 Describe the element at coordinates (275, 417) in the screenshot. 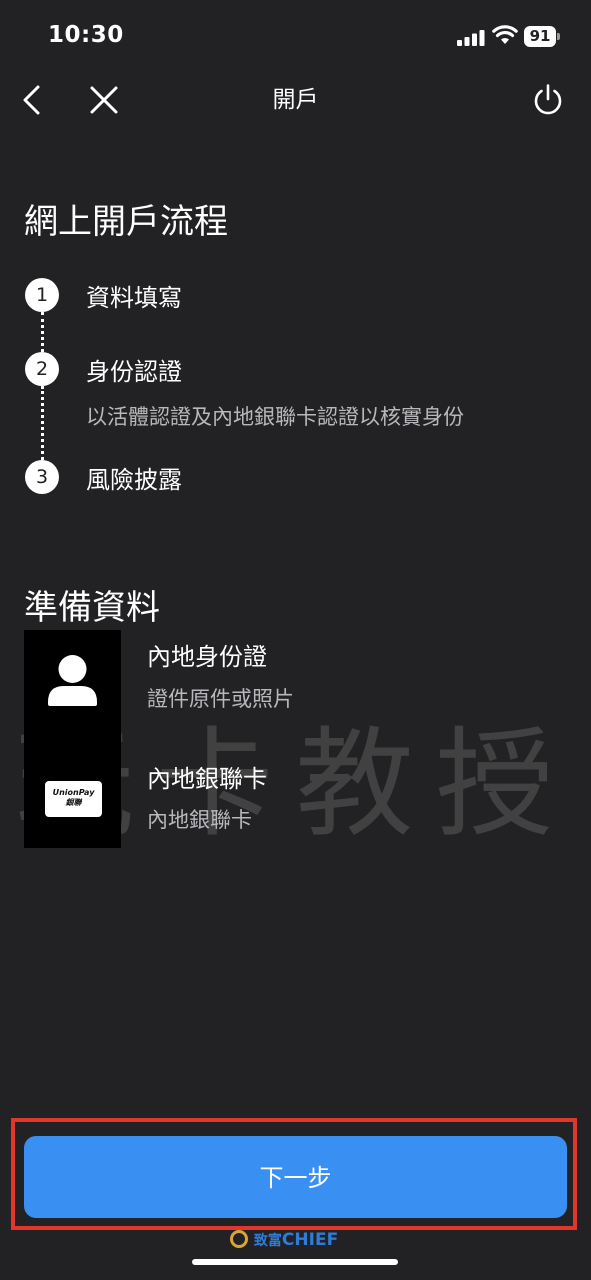

I see `step-description-2: 以活體認證及內地銀聯卡認證以核實身份` at that location.